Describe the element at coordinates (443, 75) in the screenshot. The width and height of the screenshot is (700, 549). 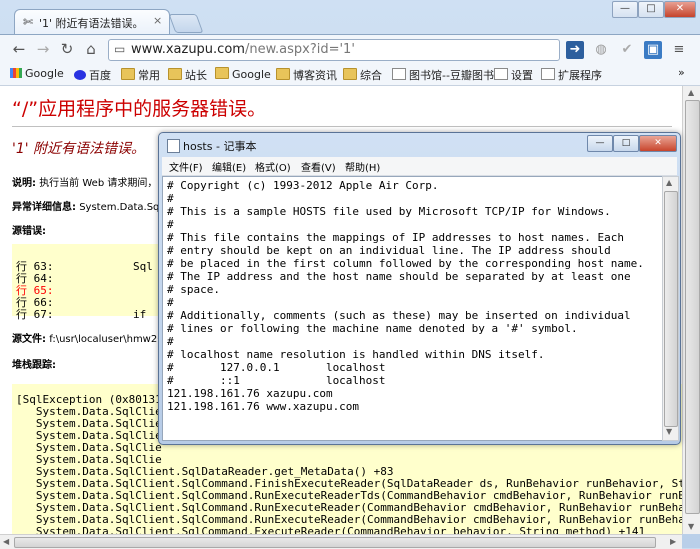
I see `bookmark-page: 图书馆--豆瓣图书` at that location.